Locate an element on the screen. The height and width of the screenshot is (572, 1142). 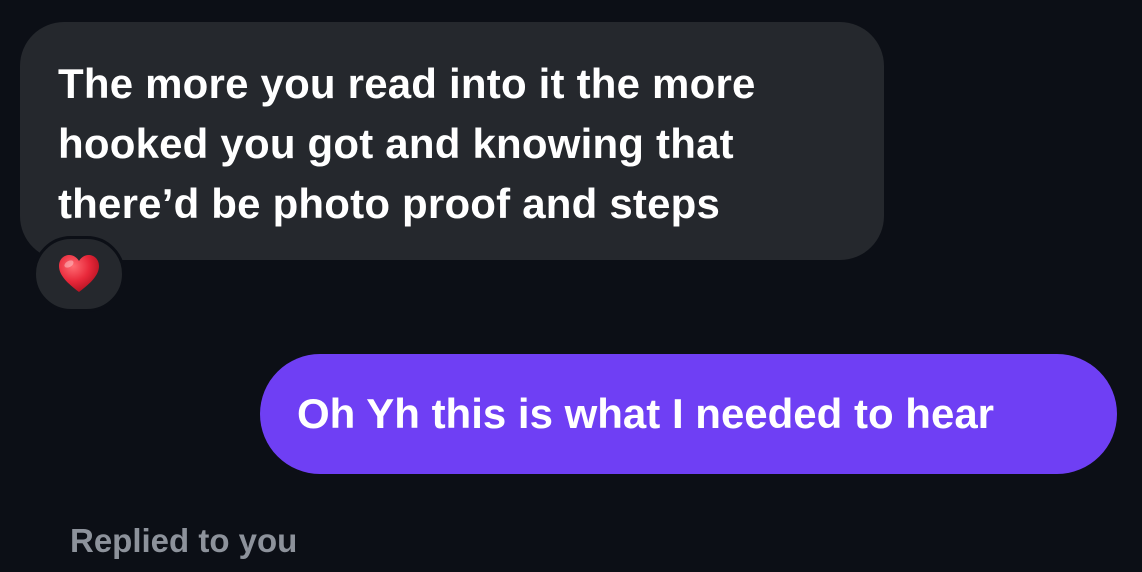
red-heart-icon is located at coordinates (79, 273).